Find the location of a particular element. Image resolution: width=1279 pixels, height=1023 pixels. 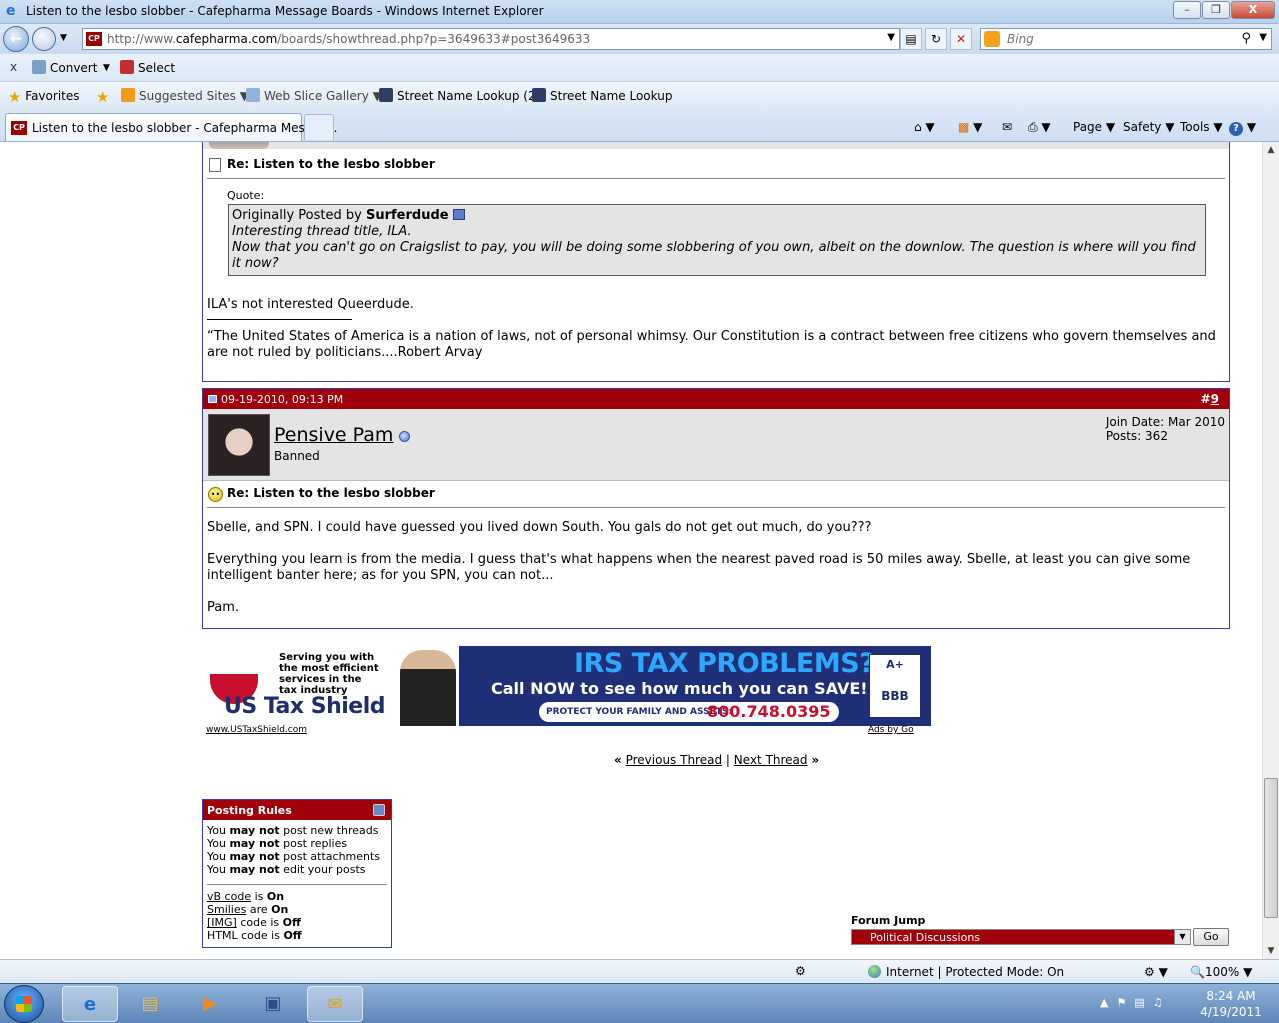

search-icon: ⚲ is located at coordinates (1246, 38).